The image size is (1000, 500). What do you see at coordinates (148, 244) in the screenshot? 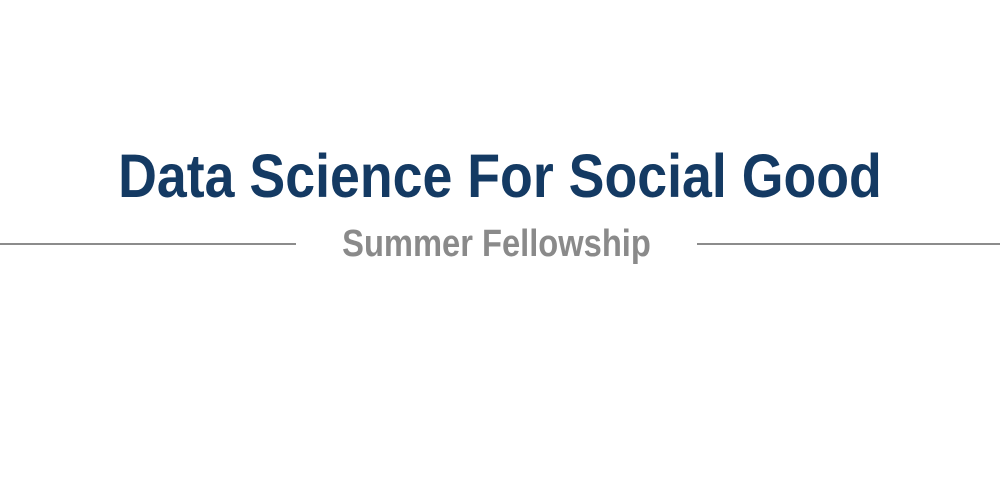
I see `left-divider-line` at bounding box center [148, 244].